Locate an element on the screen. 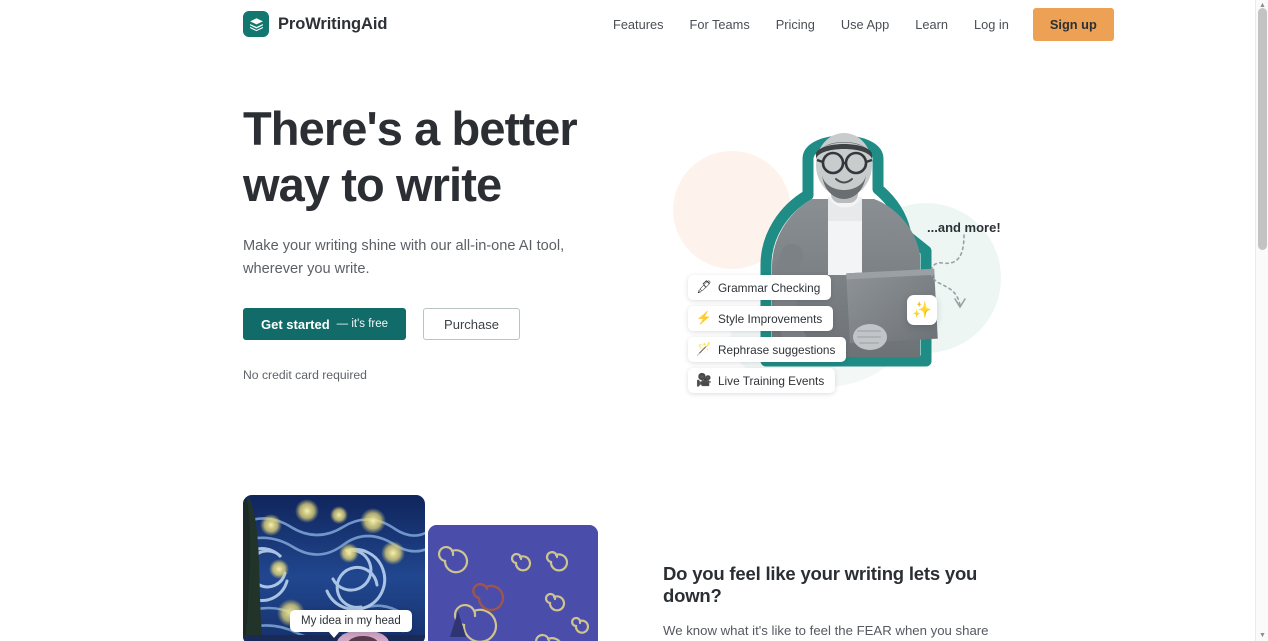 The width and height of the screenshot is (1268, 641). book-pages-icon is located at coordinates (256, 24).